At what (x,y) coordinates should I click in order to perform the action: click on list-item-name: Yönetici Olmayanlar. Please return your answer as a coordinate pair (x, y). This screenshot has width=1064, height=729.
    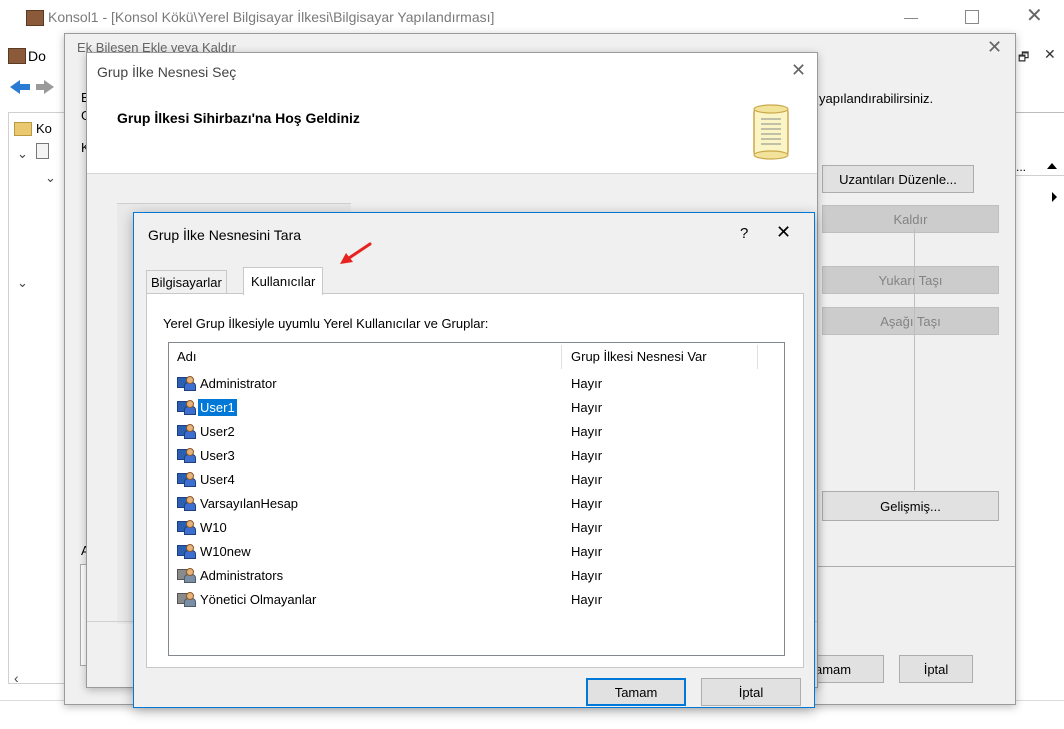
    Looking at the image, I should click on (247, 599).